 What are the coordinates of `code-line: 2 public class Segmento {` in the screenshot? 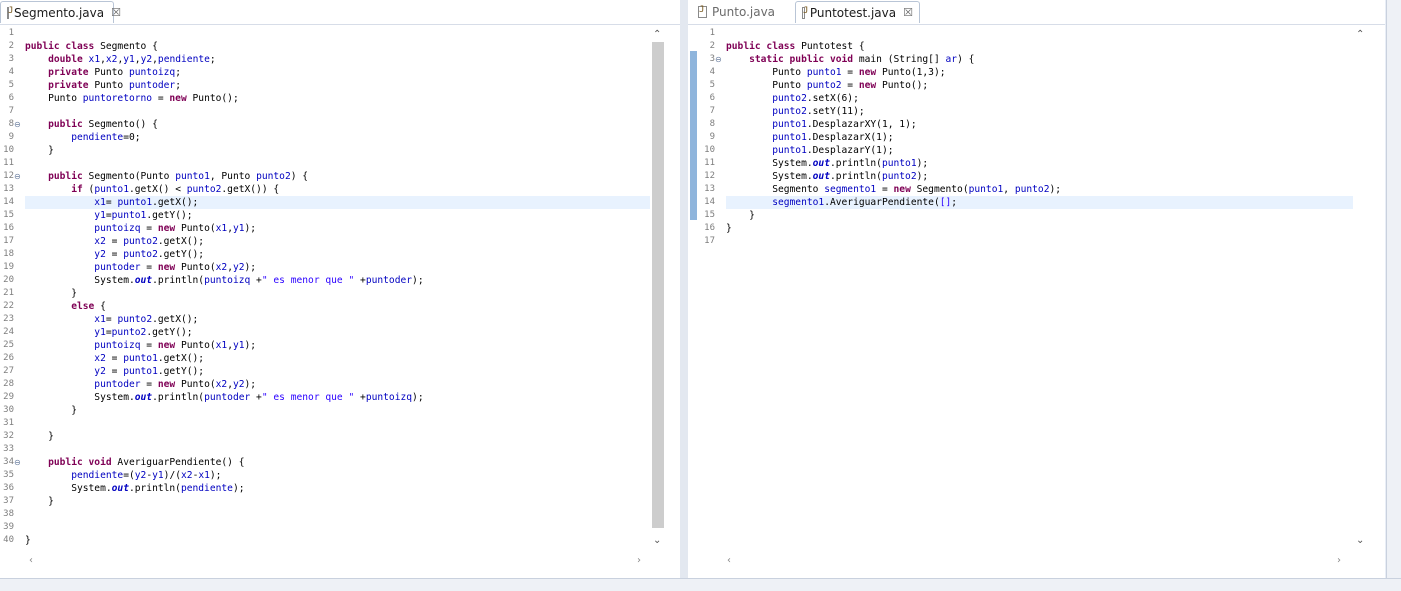 It's located at (340, 46).